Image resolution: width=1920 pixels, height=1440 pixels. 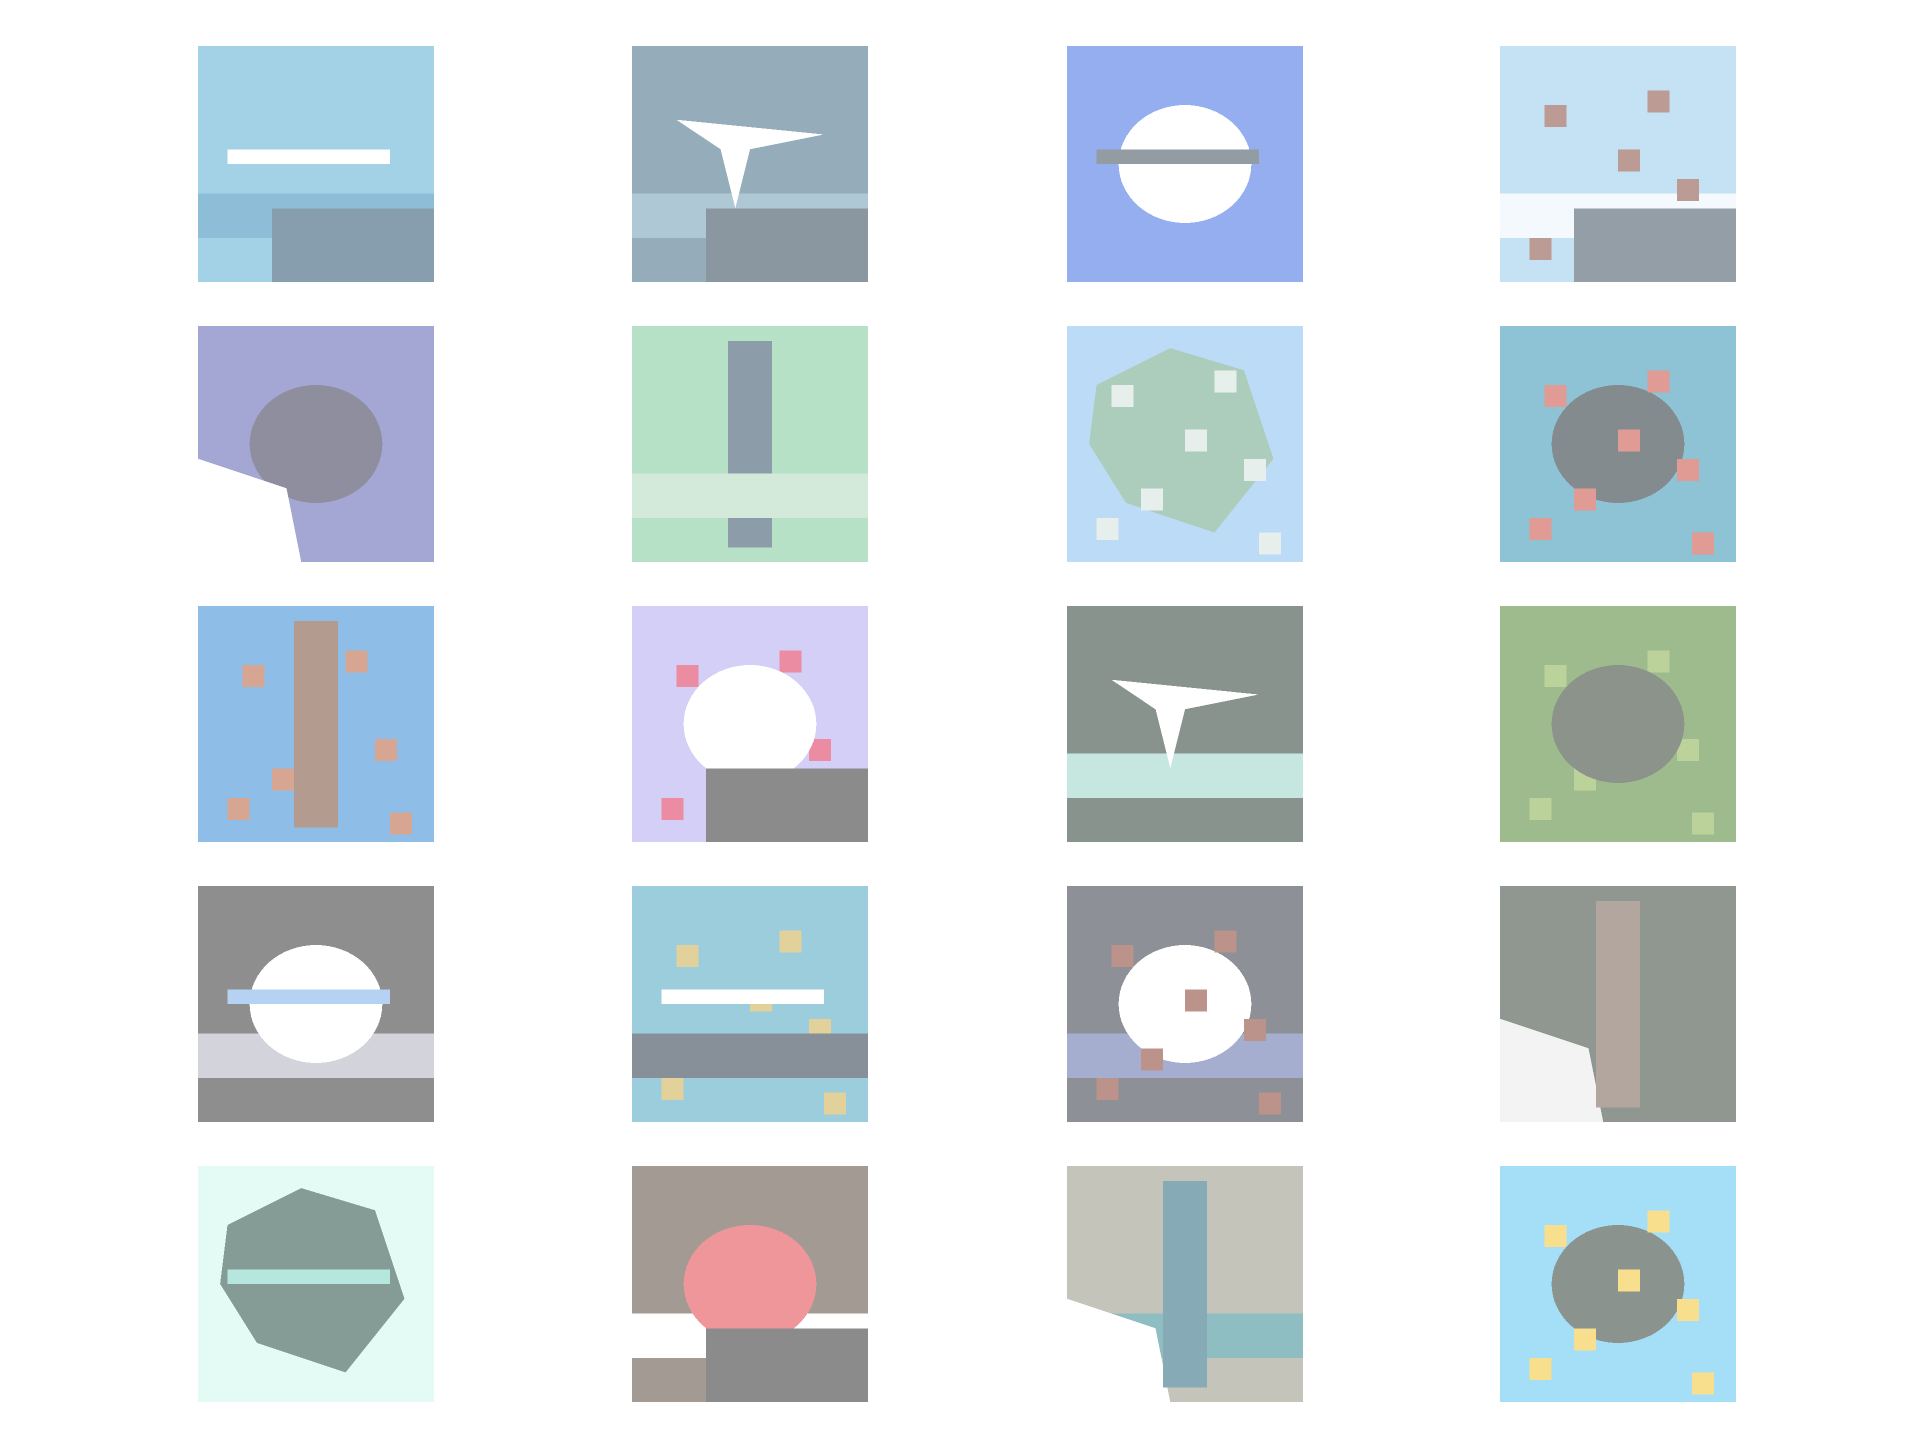 I want to click on tile-r2c4-colorful-object-teal, so click(x=1618, y=444).